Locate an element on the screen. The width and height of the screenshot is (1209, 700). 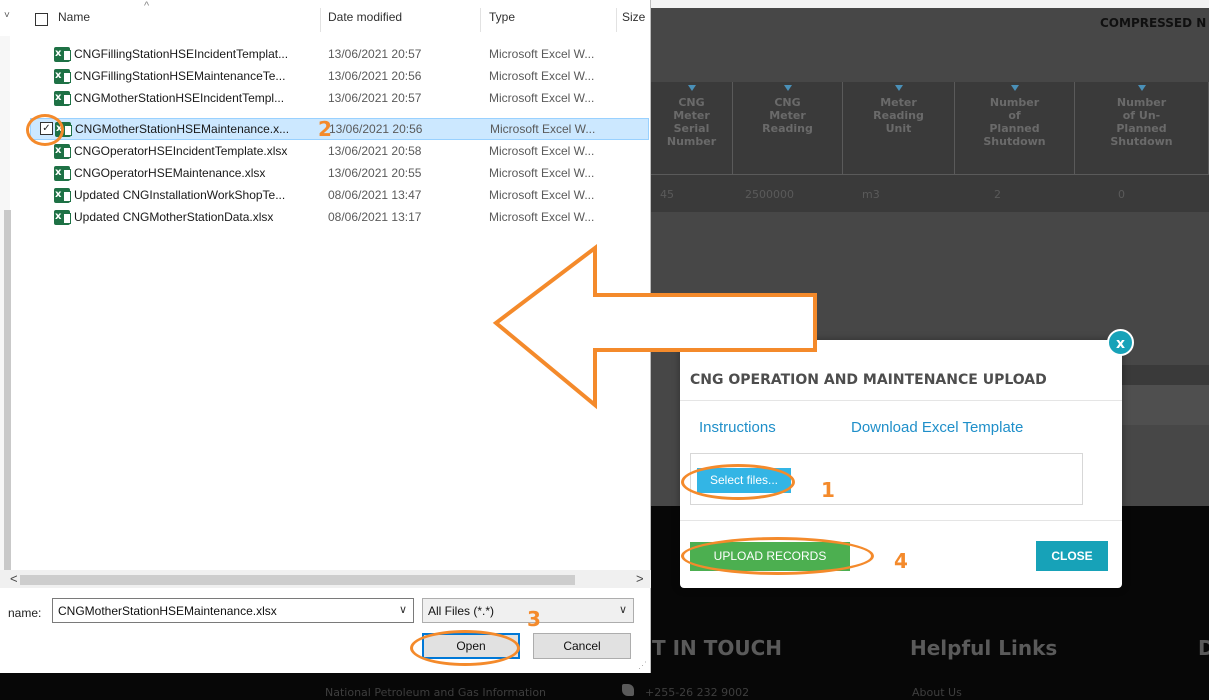
close-button: CLOSE is located at coordinates (1072, 556).